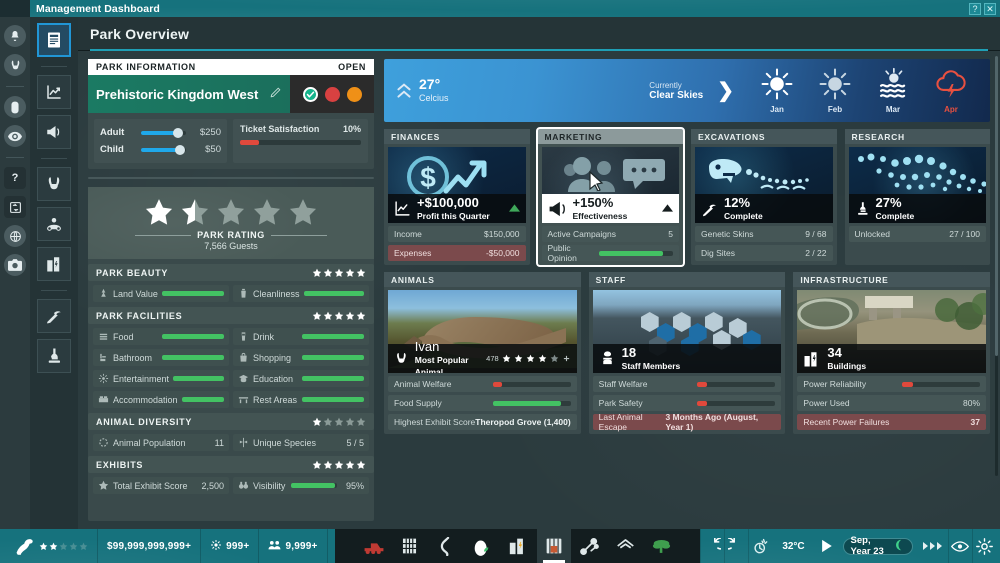  I want to click on help-button: ?, so click(975, 8).